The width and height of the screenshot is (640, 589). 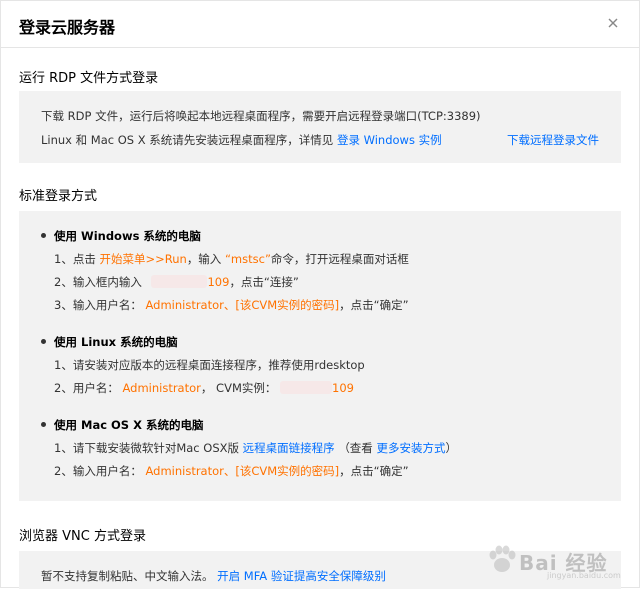 What do you see at coordinates (98, 282) in the screenshot?
I see `windows-step-2-prefix: 2、输入框内输入` at bounding box center [98, 282].